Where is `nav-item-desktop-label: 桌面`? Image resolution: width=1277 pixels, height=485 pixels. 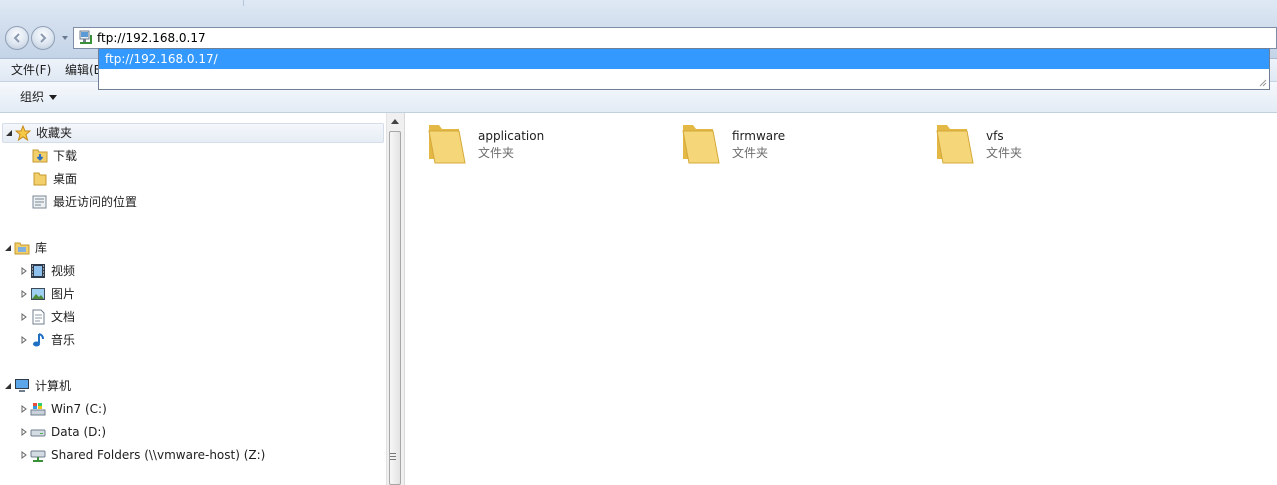
nav-item-desktop-label: 桌面 is located at coordinates (65, 179).